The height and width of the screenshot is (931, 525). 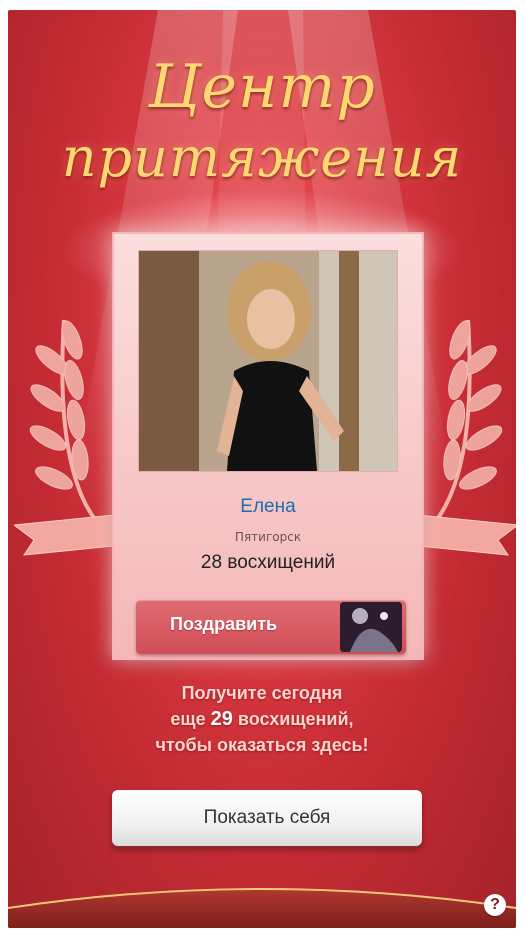 I want to click on congratulate-button: Поздравить, so click(x=271, y=627).